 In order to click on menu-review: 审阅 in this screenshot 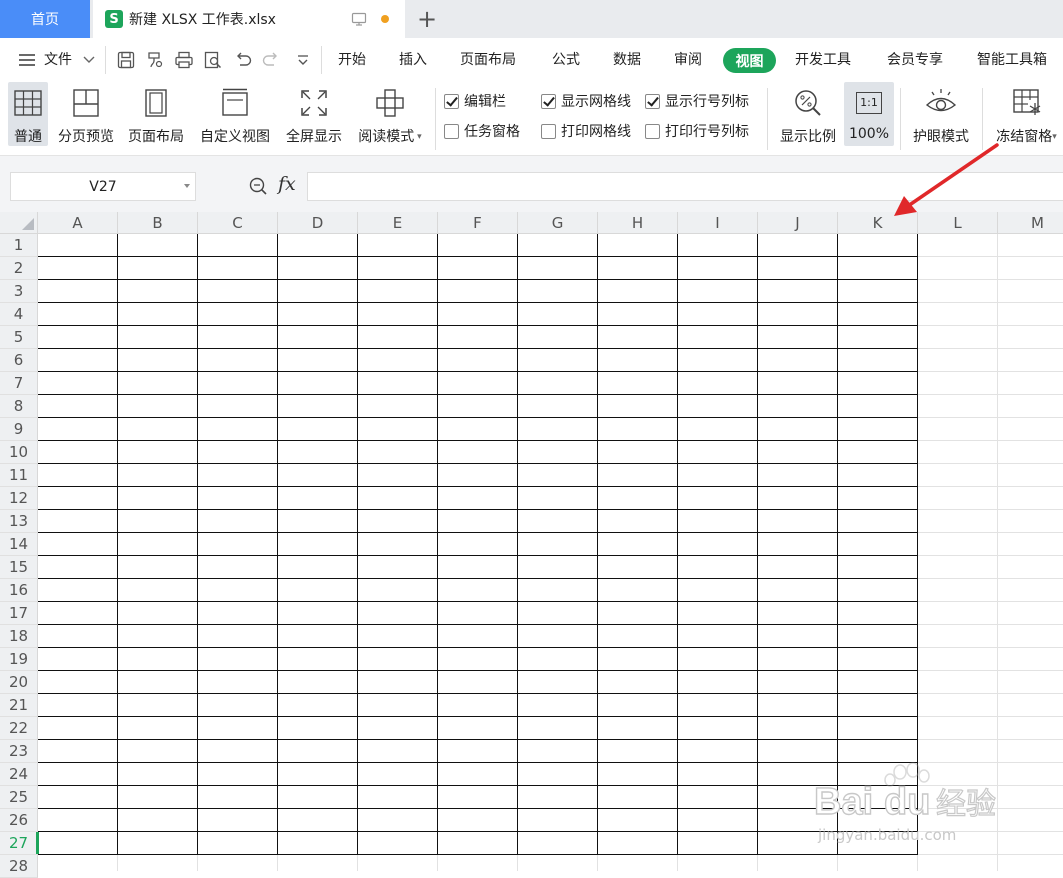, I will do `click(688, 60)`.